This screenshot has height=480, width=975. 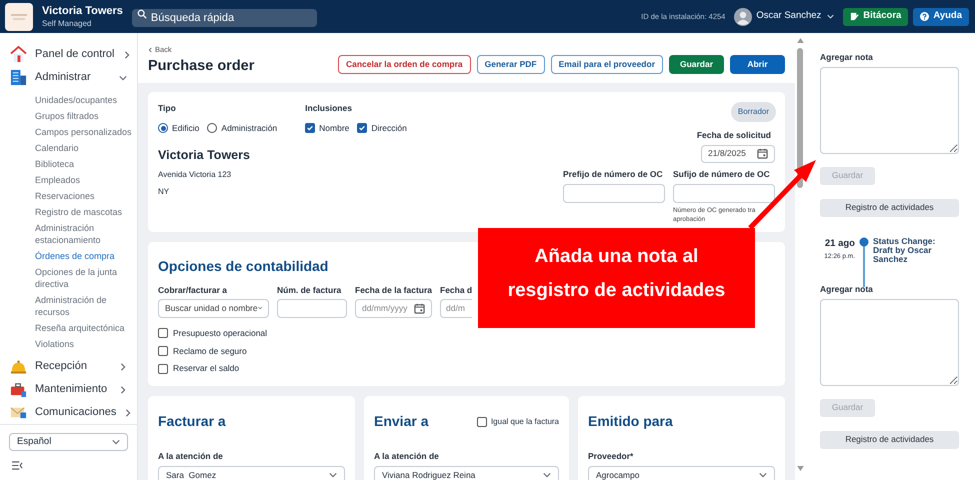 What do you see at coordinates (941, 17) in the screenshot?
I see `help-button: Ayuda` at bounding box center [941, 17].